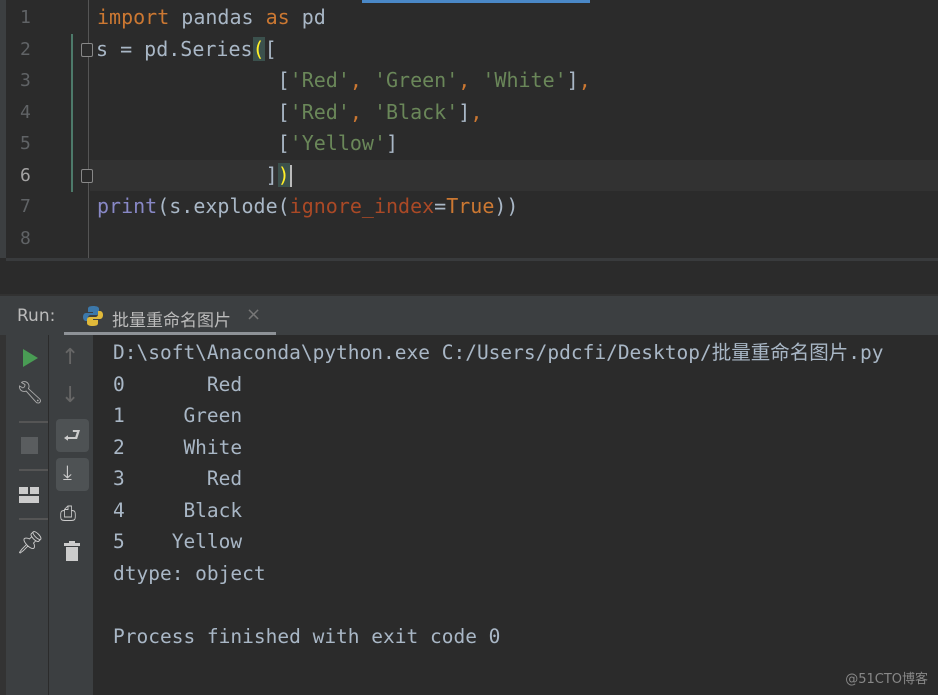  Describe the element at coordinates (29, 445) in the screenshot. I see `stop-icon` at that location.